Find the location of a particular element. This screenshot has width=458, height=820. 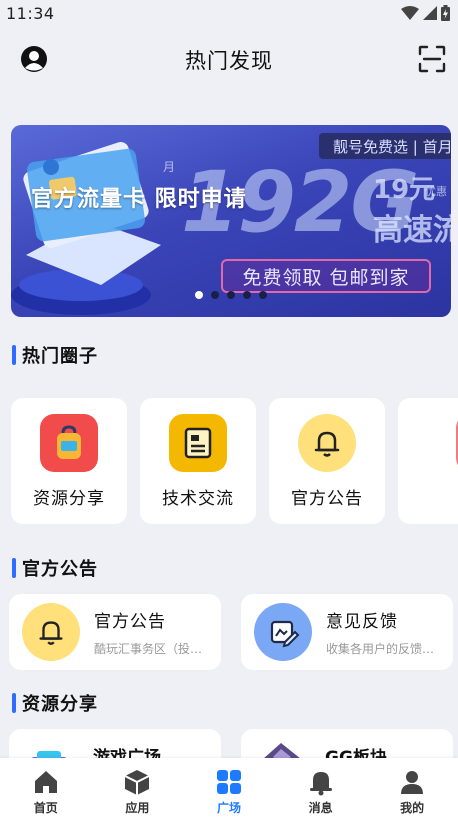

circle-card-tech: 技术交流 is located at coordinates (198, 461).